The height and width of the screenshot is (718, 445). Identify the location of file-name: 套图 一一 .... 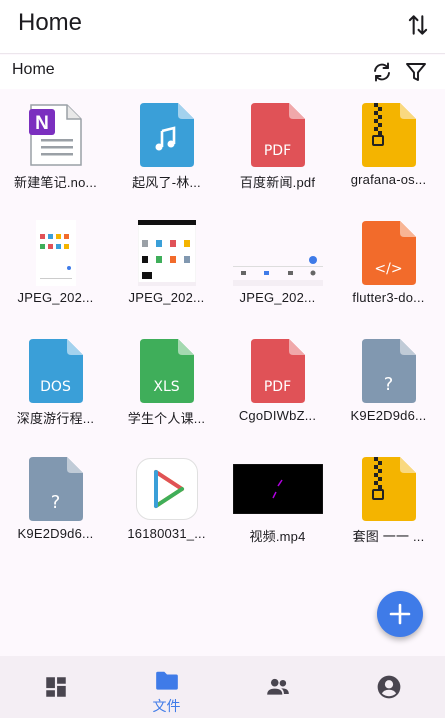
(388, 536).